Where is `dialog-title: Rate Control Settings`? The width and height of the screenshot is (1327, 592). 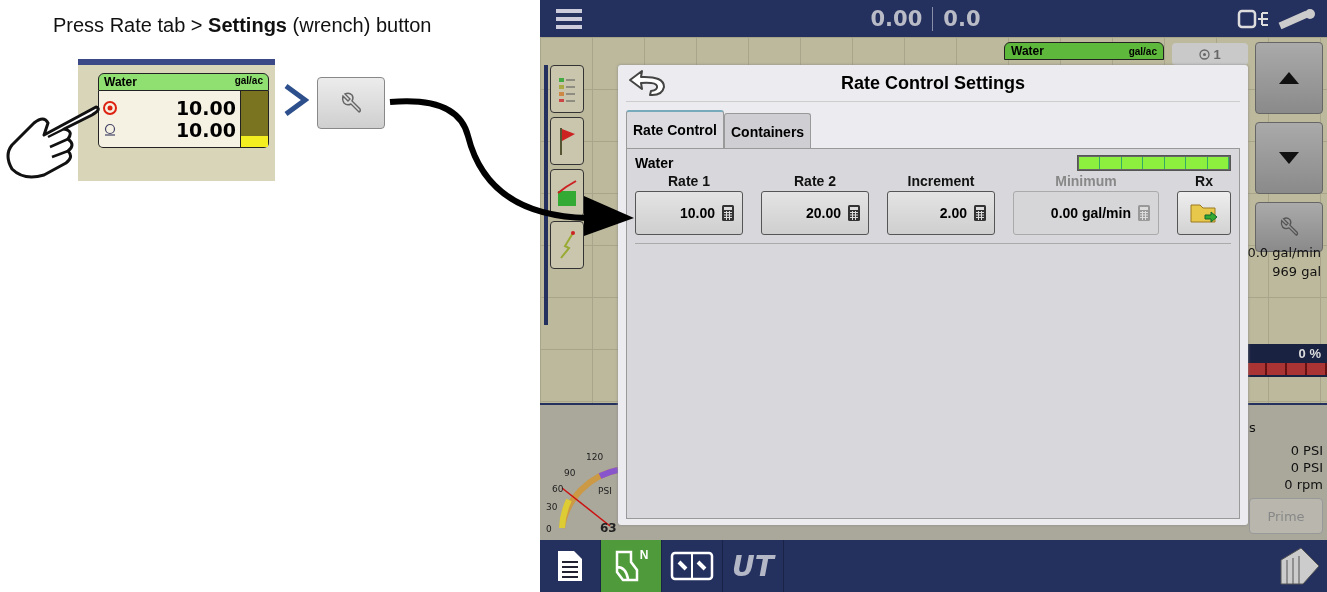
dialog-title: Rate Control Settings is located at coordinates (933, 83).